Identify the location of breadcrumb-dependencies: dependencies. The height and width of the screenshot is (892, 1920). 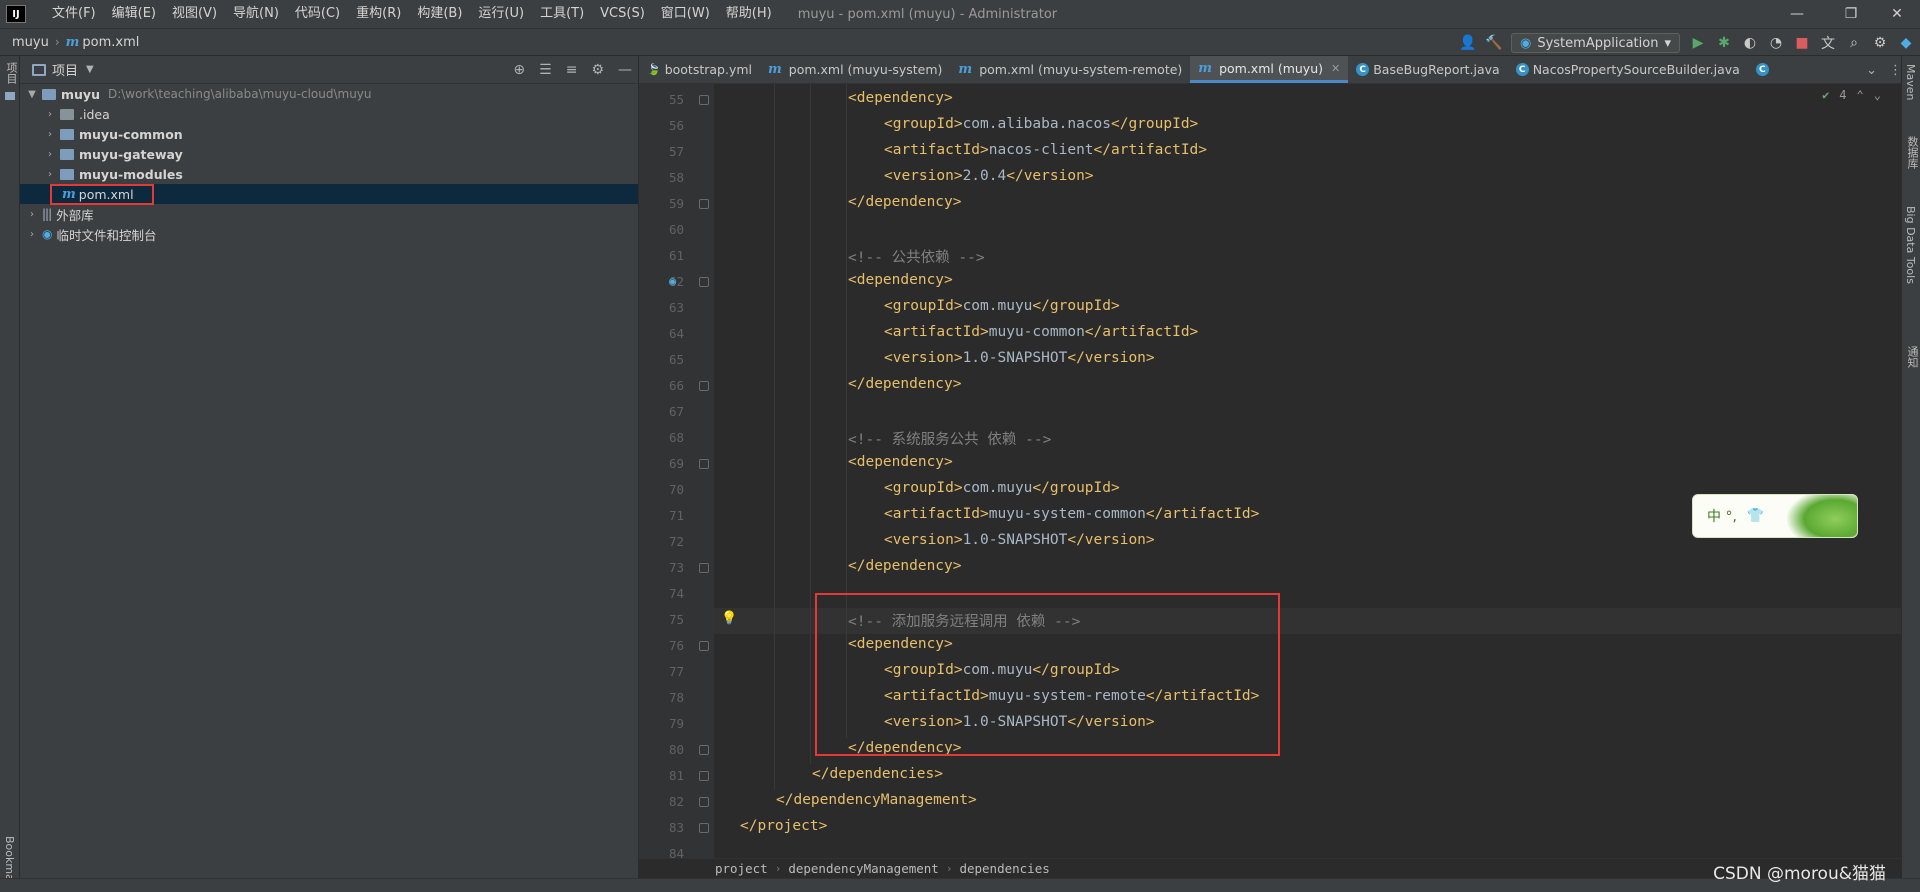
(1004, 868).